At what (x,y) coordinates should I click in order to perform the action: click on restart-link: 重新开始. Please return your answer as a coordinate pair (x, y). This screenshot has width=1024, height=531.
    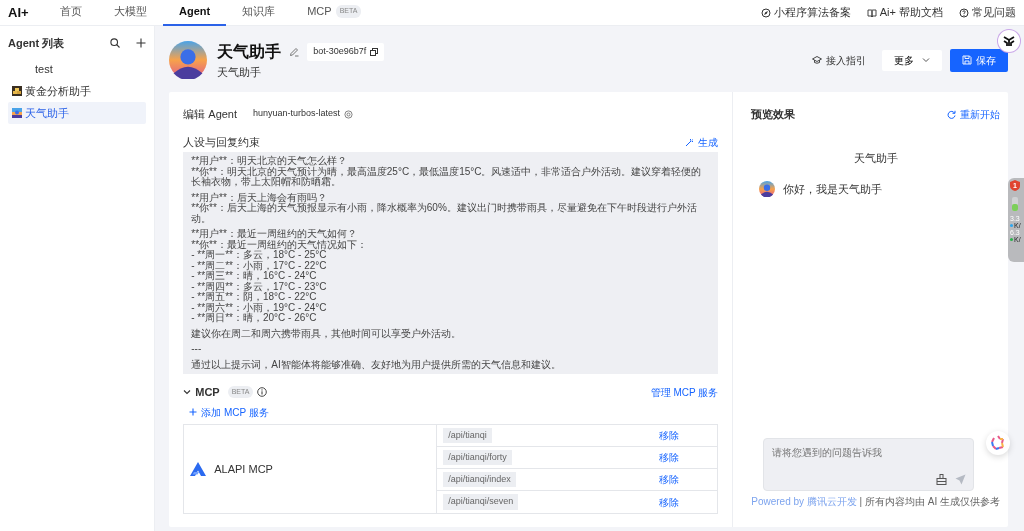
    Looking at the image, I should click on (973, 114).